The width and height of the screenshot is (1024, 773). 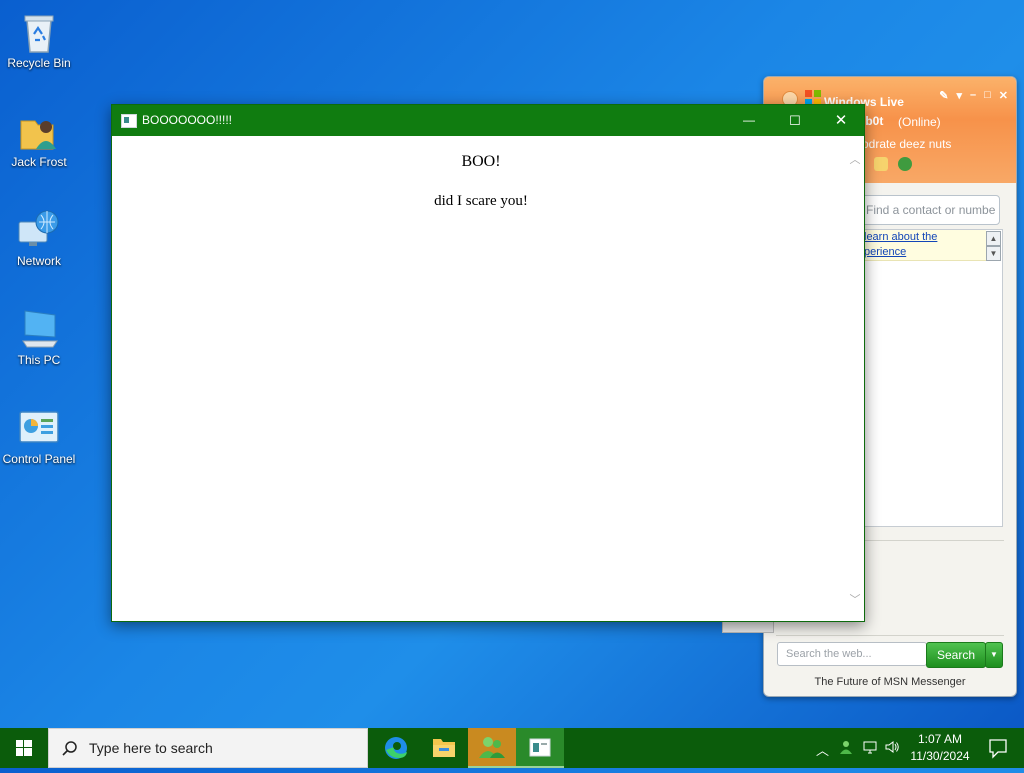 I want to click on windows-logo-icon, so click(x=24, y=748).